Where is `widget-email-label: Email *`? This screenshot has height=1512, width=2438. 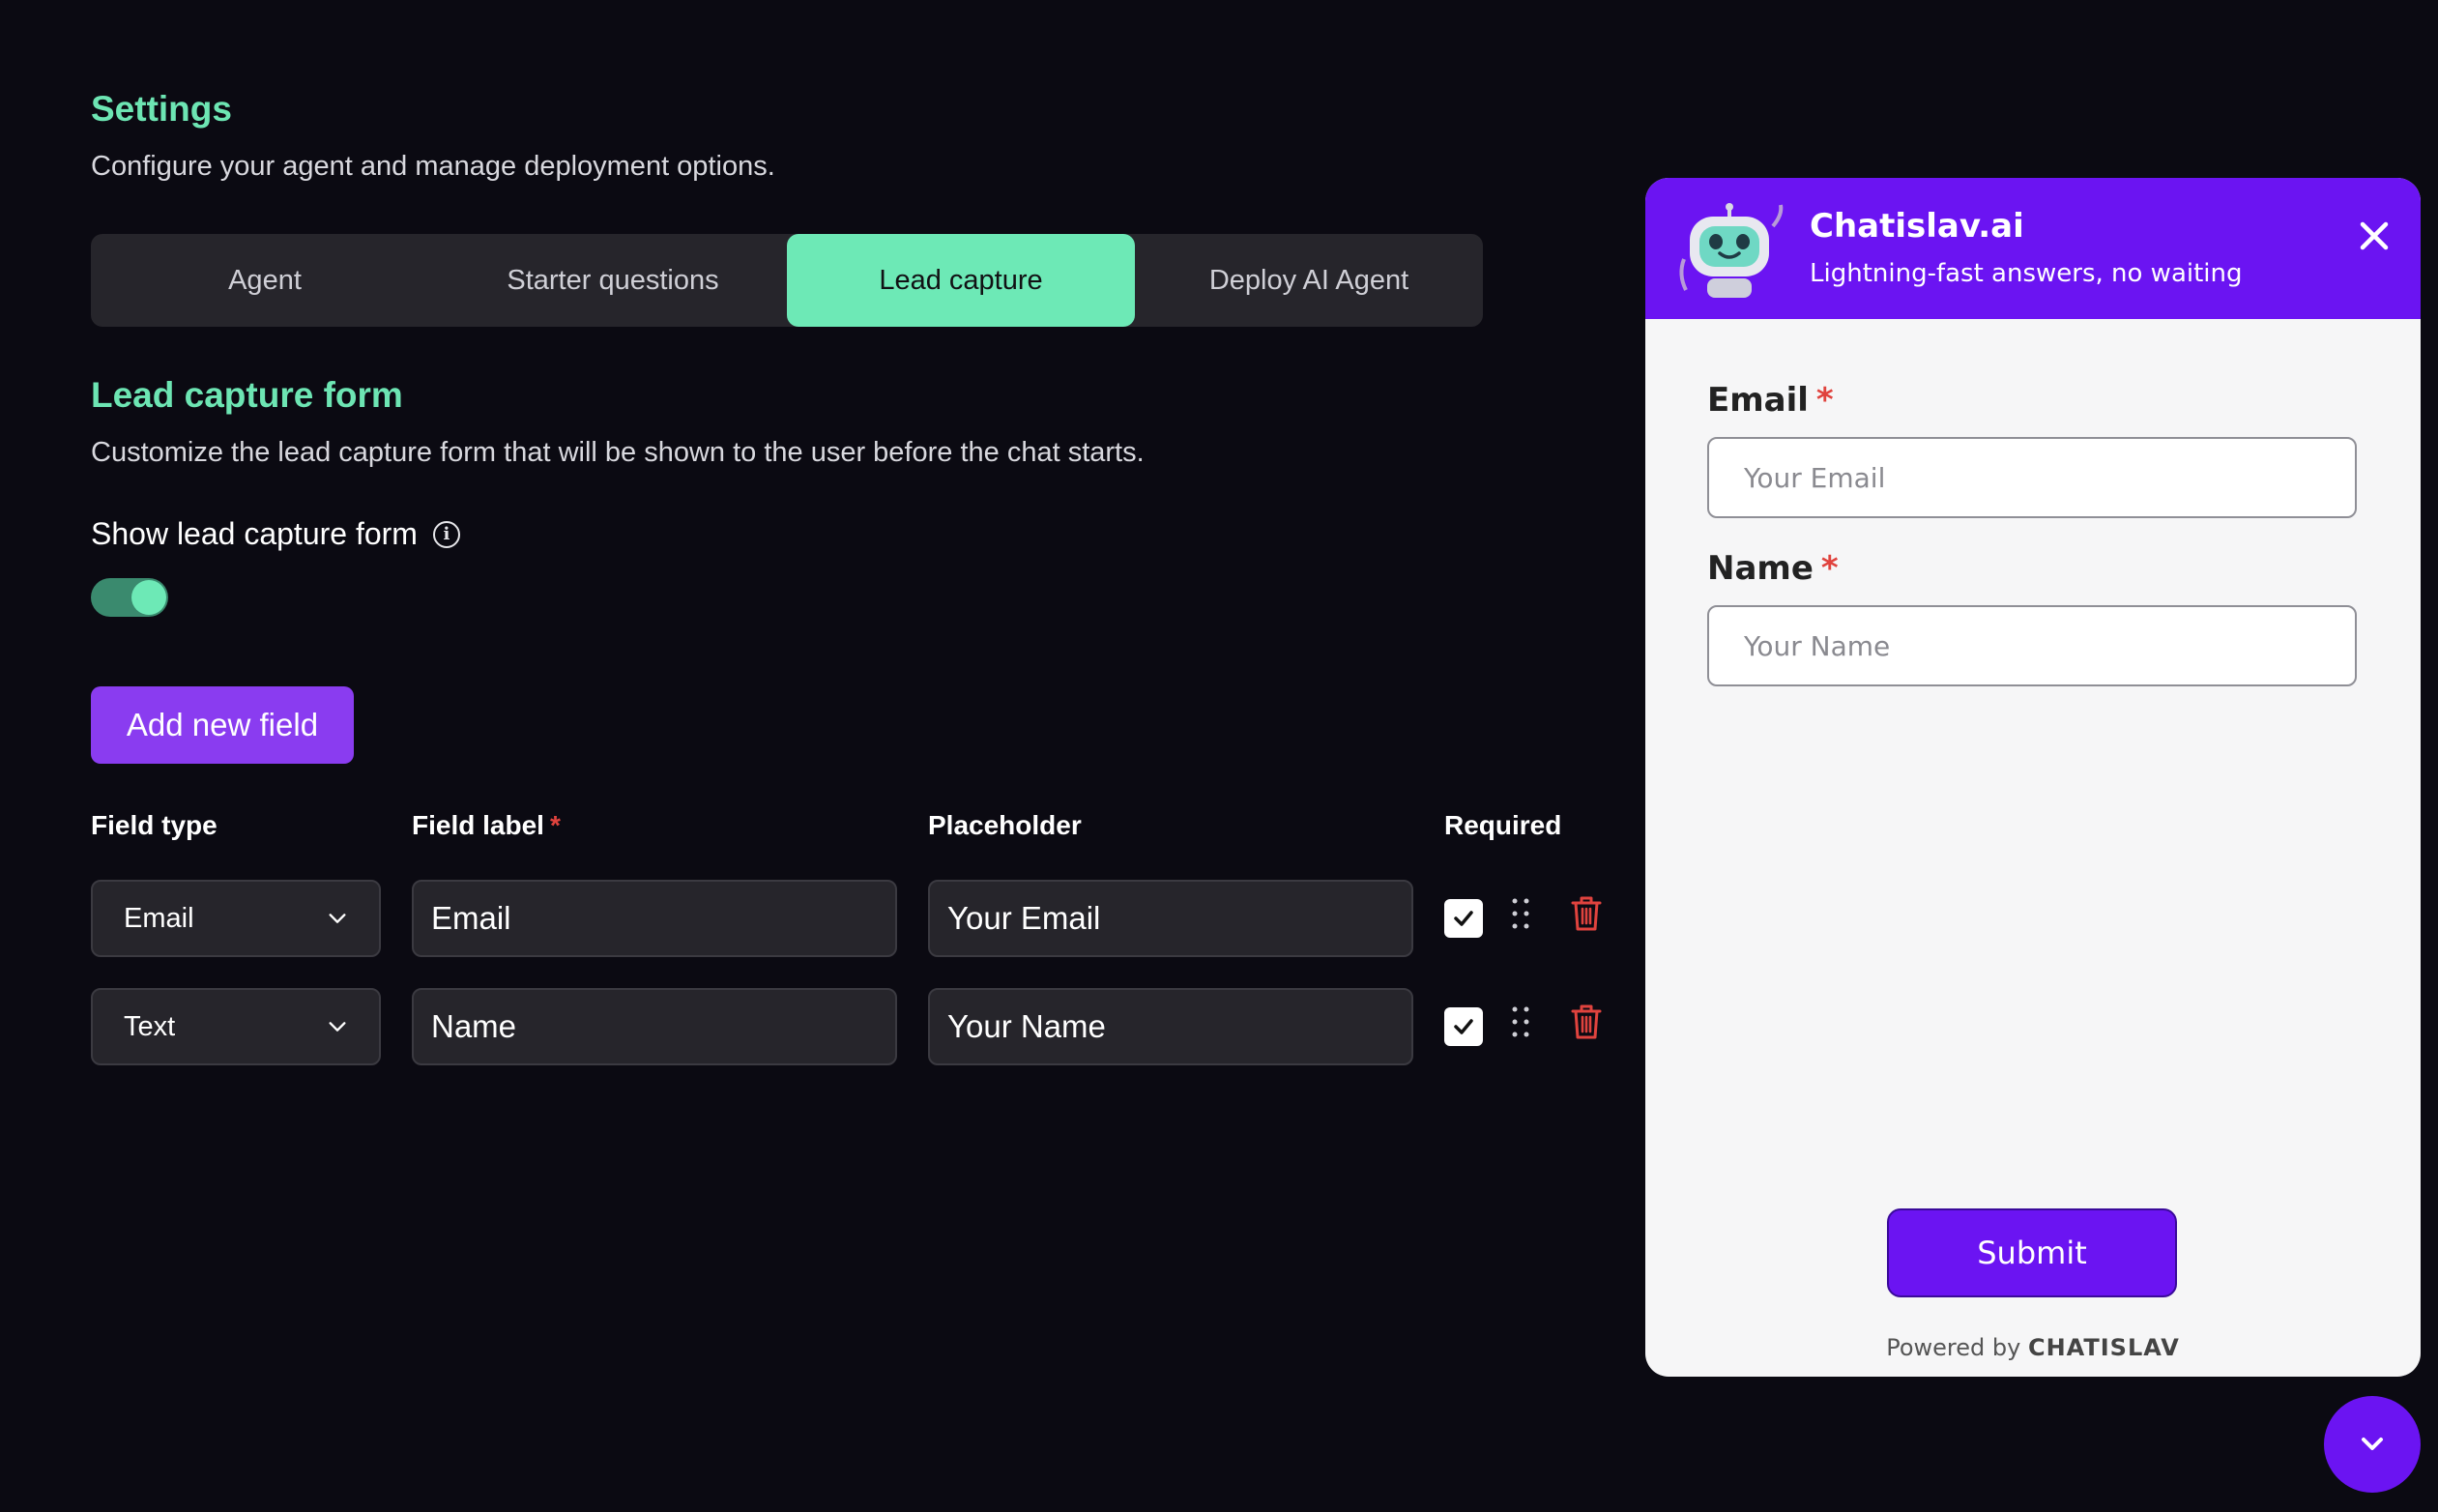 widget-email-label: Email * is located at coordinates (1771, 400).